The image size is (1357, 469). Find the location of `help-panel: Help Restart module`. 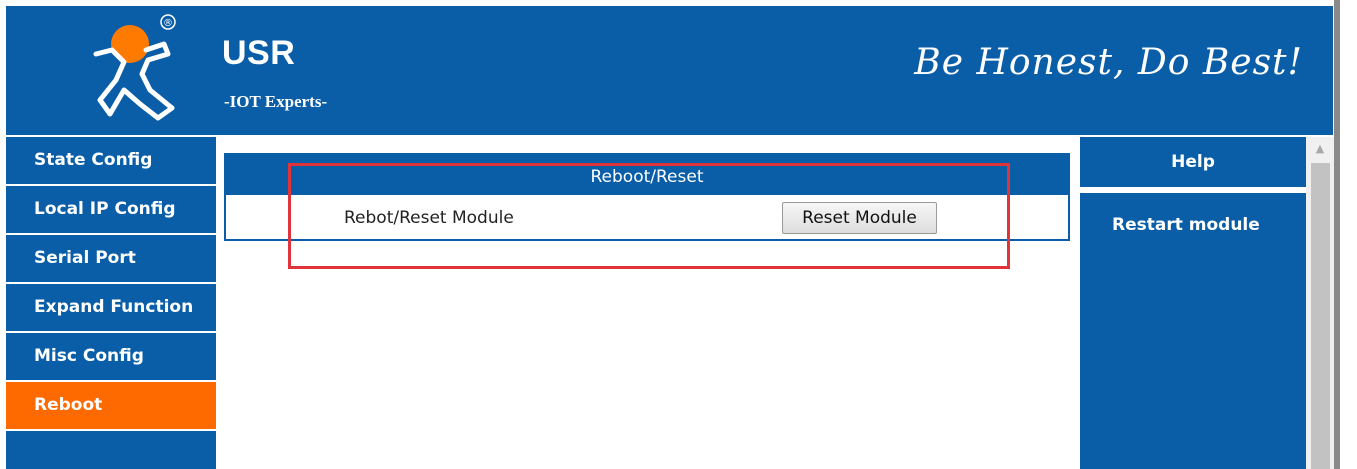

help-panel: Help Restart module is located at coordinates (1193, 303).